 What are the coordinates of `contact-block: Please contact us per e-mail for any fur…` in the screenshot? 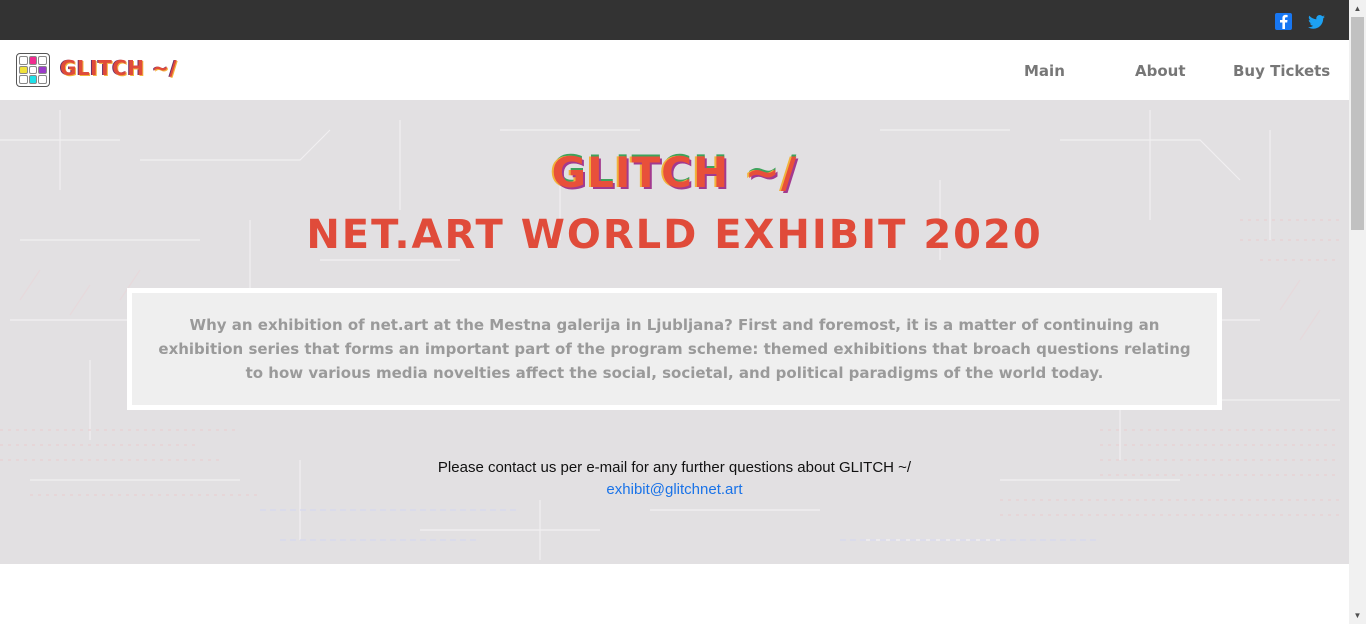 It's located at (674, 479).